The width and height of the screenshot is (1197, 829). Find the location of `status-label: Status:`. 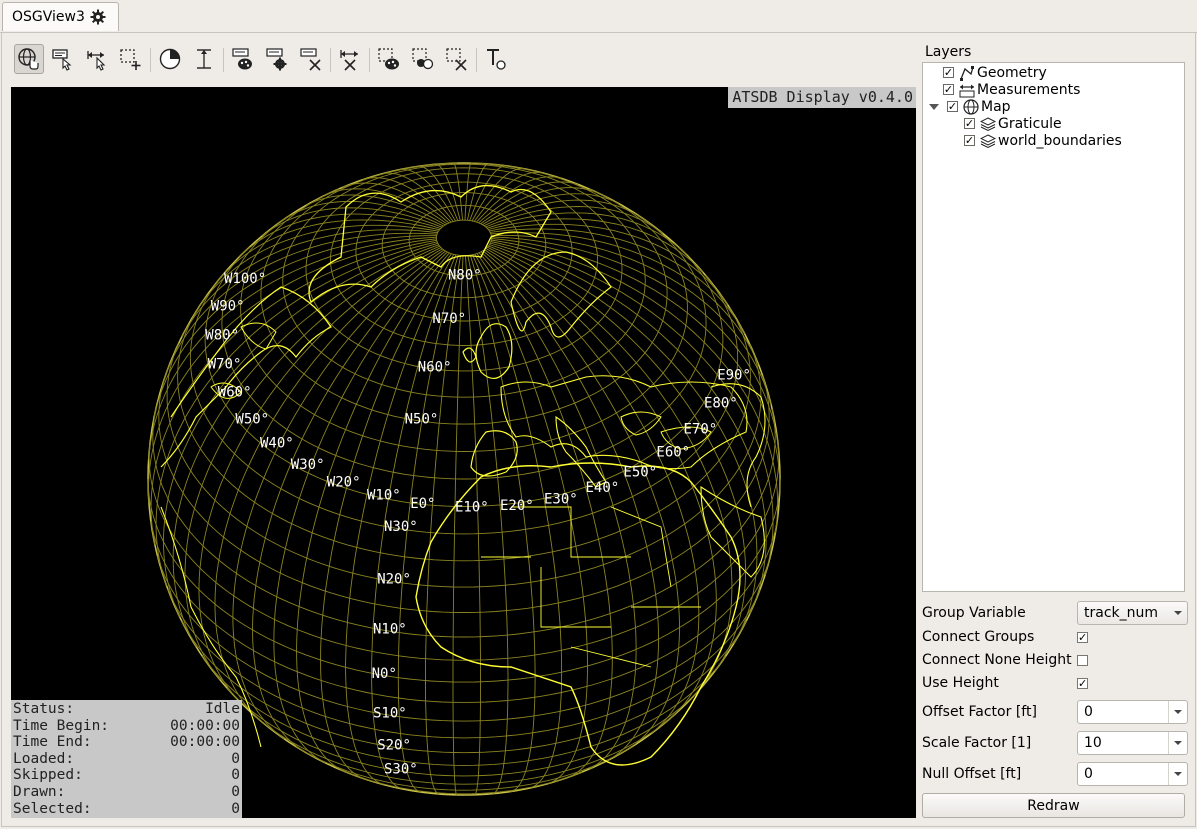

status-label: Status: is located at coordinates (44, 709).